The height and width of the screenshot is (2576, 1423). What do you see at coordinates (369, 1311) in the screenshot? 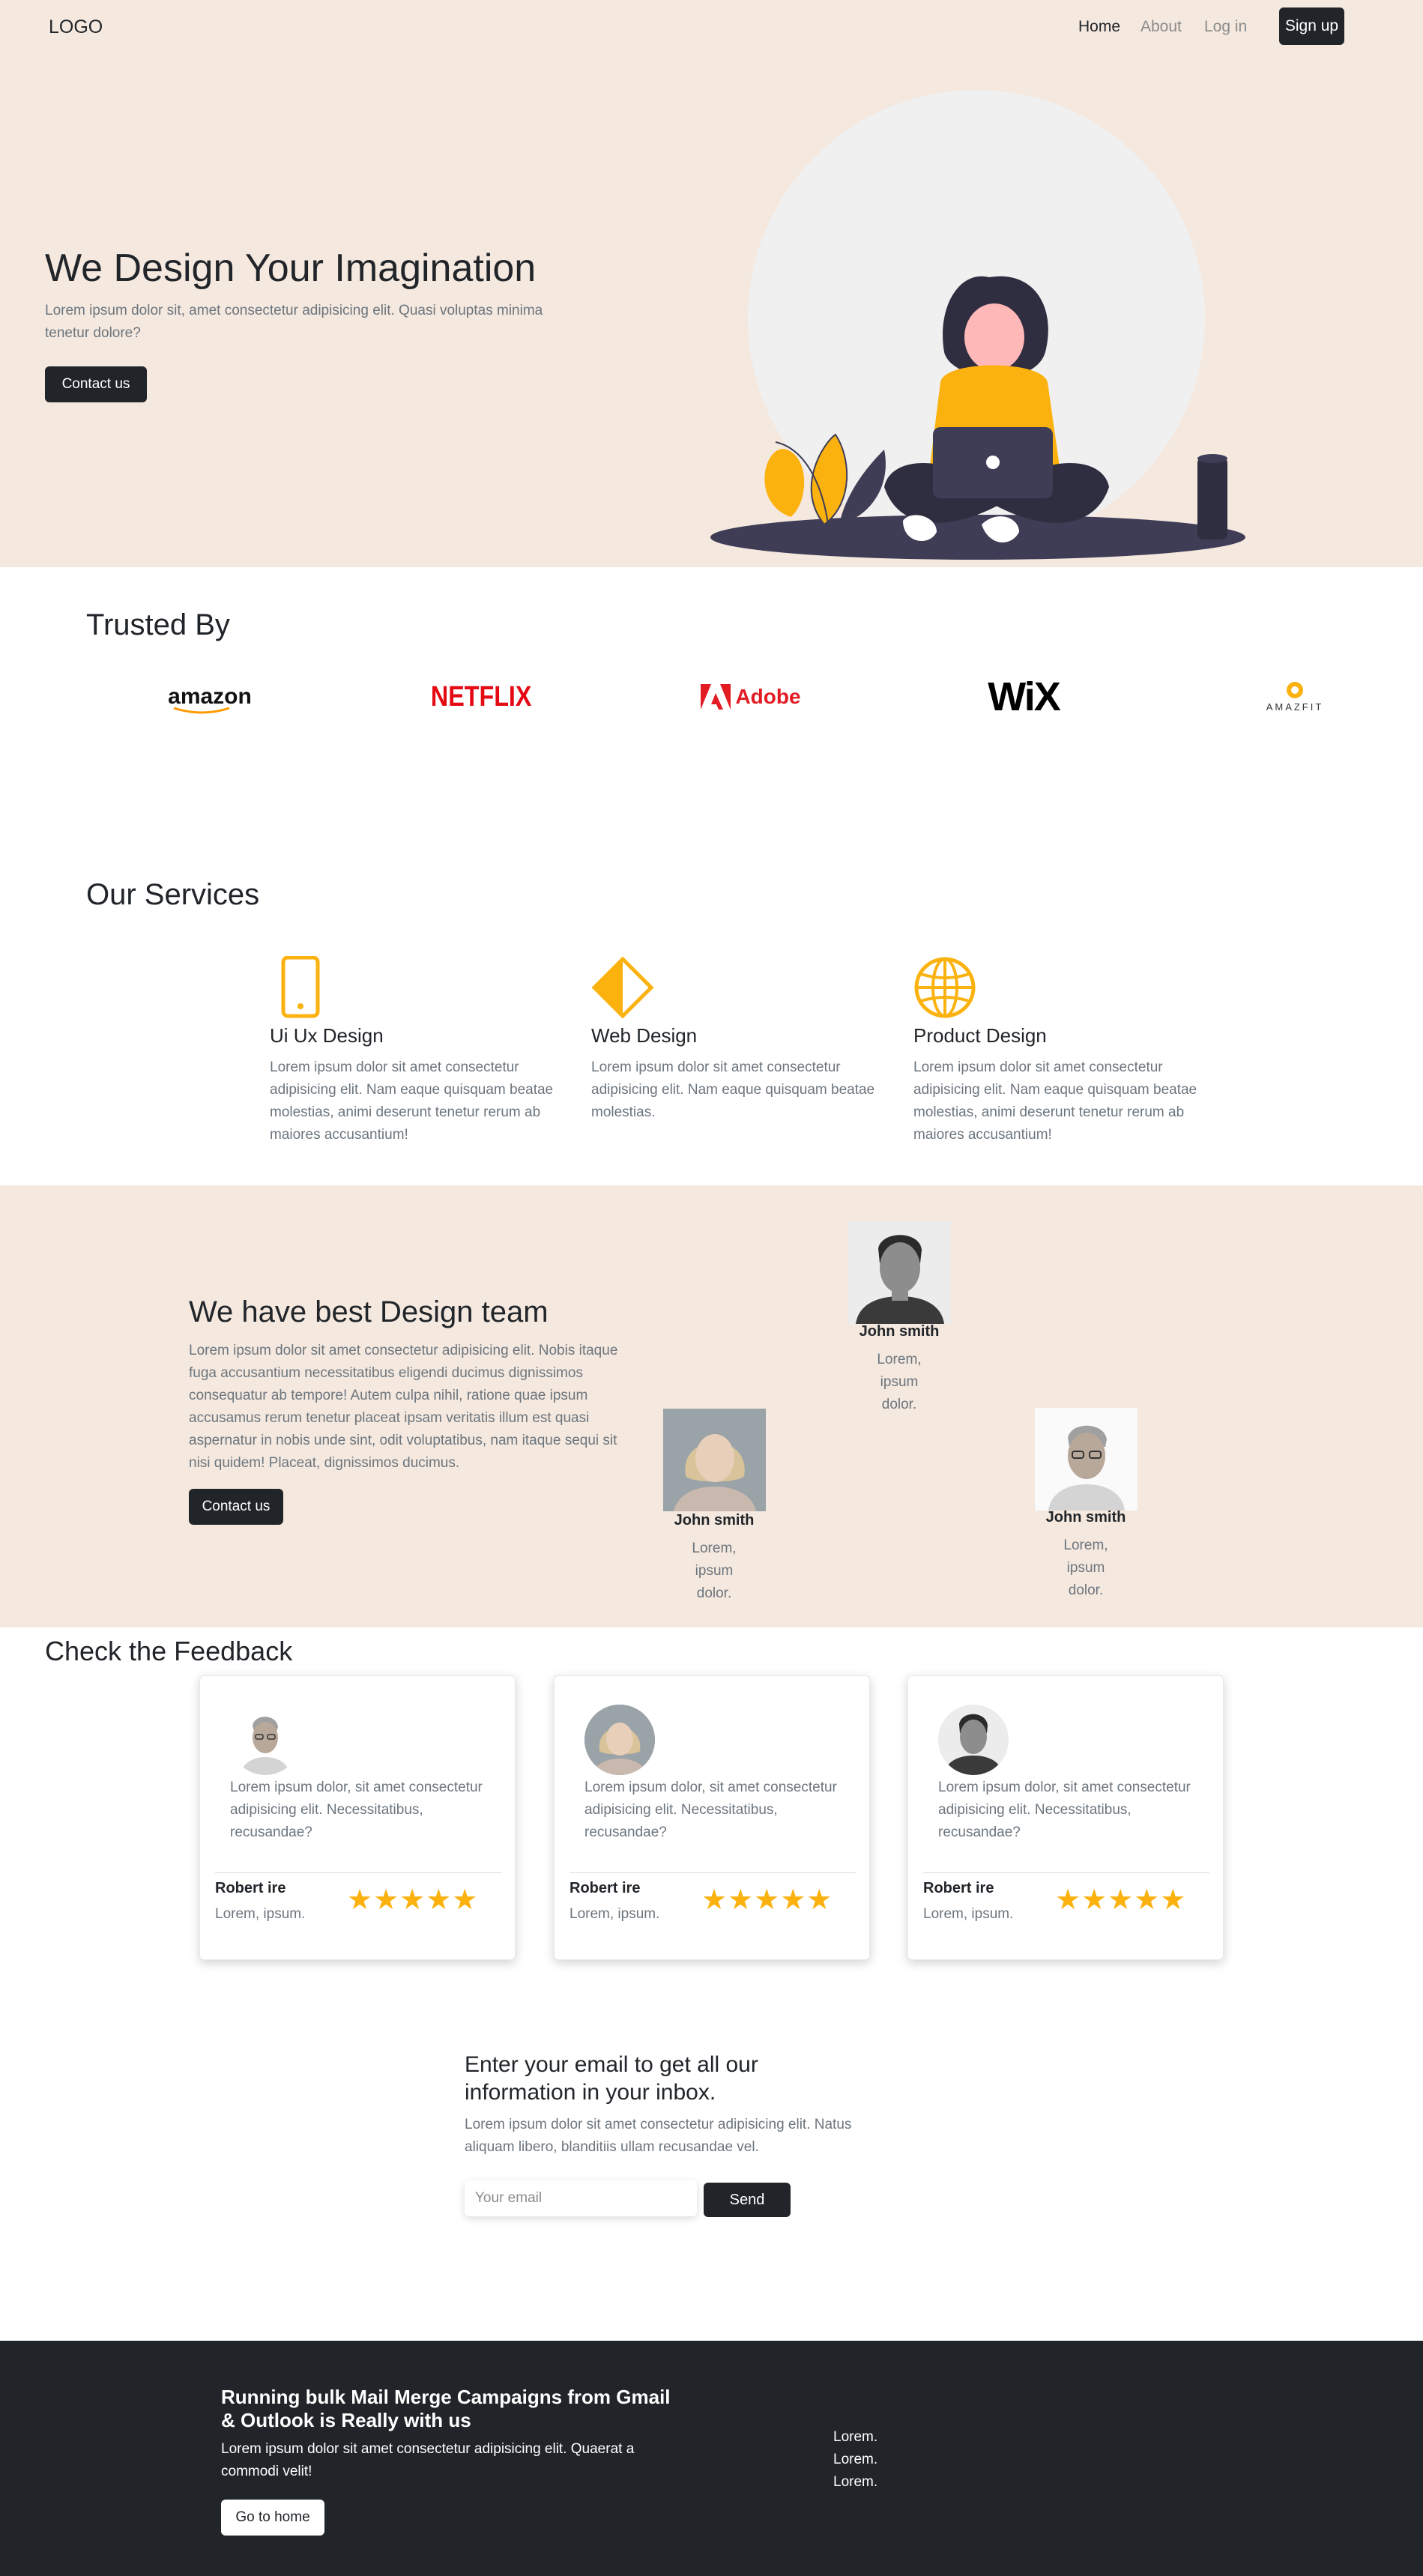
I see `team-title: We have best Design team` at bounding box center [369, 1311].